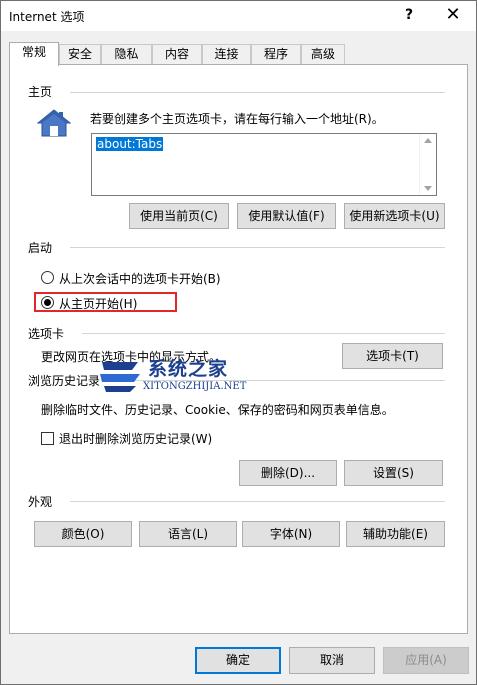 This screenshot has width=477, height=685. What do you see at coordinates (264, 164) in the screenshot?
I see `homepage-url-textarea: about:Tabs` at bounding box center [264, 164].